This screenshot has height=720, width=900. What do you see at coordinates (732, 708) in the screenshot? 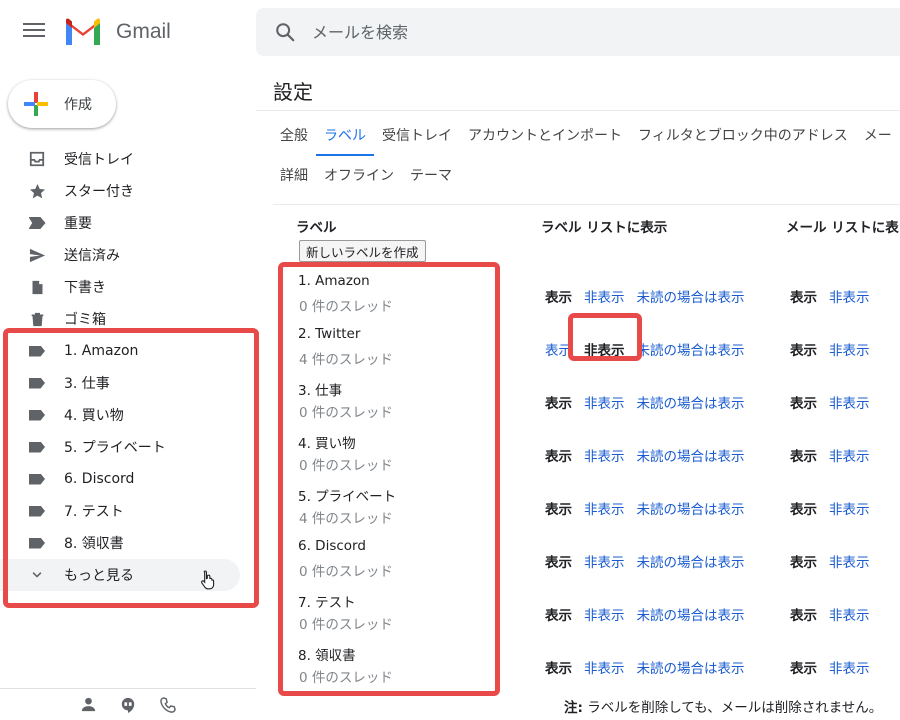
I see `note-text: ラベルを削除しても、メールは削除されません。` at bounding box center [732, 708].